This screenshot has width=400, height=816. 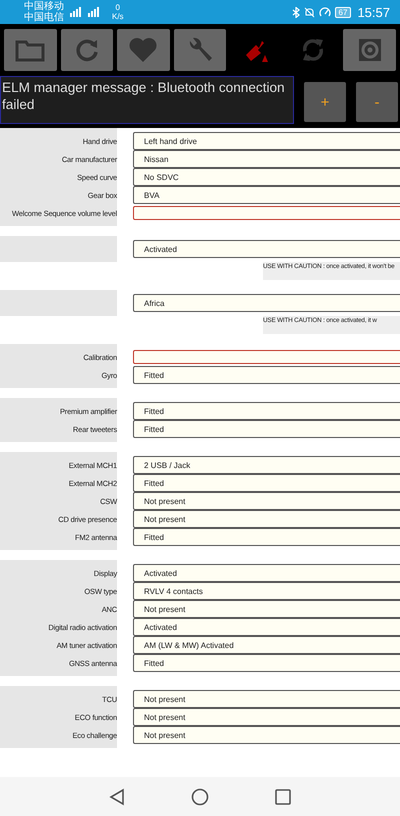 What do you see at coordinates (266, 159) in the screenshot?
I see `value-field: Nissan` at bounding box center [266, 159].